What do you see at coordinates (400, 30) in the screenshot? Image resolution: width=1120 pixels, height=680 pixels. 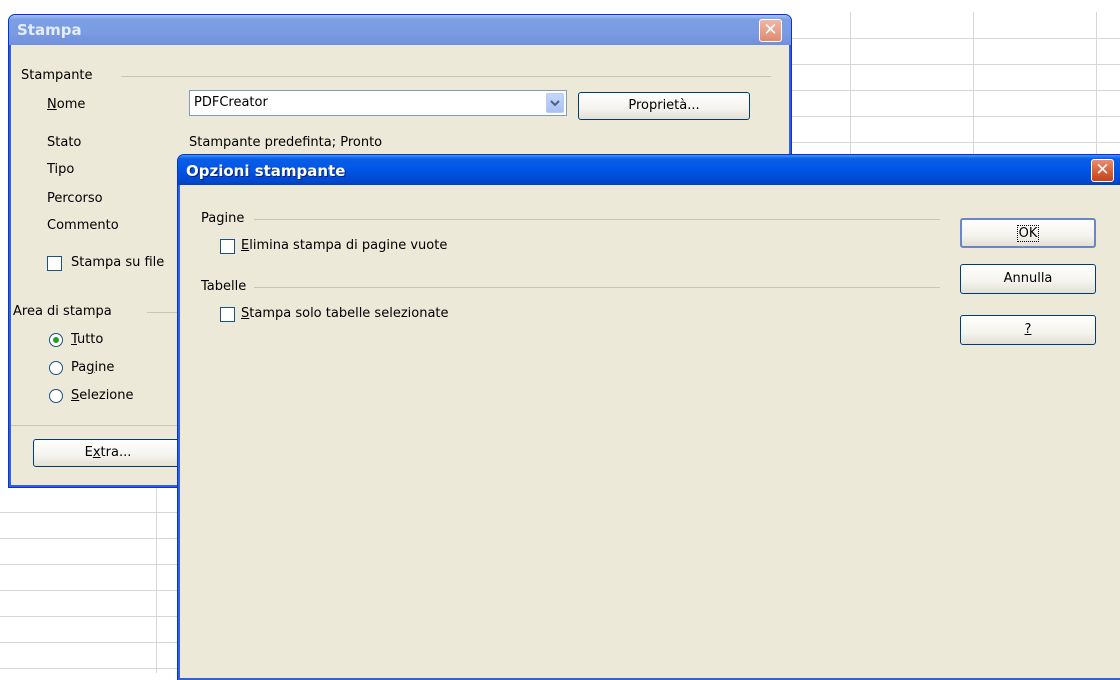 I see `print-dialog-titlebar: Stampa ✕` at bounding box center [400, 30].